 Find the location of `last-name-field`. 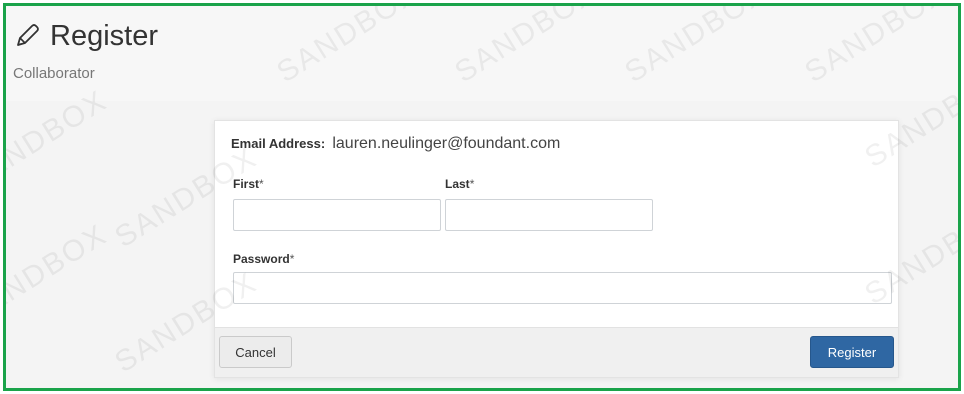

last-name-field is located at coordinates (549, 215).